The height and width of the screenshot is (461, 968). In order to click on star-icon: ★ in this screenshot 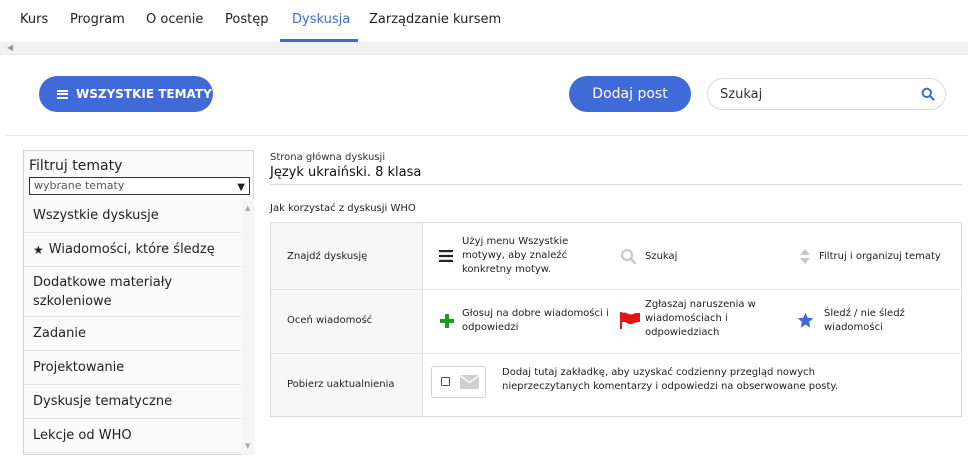, I will do `click(38, 249)`.